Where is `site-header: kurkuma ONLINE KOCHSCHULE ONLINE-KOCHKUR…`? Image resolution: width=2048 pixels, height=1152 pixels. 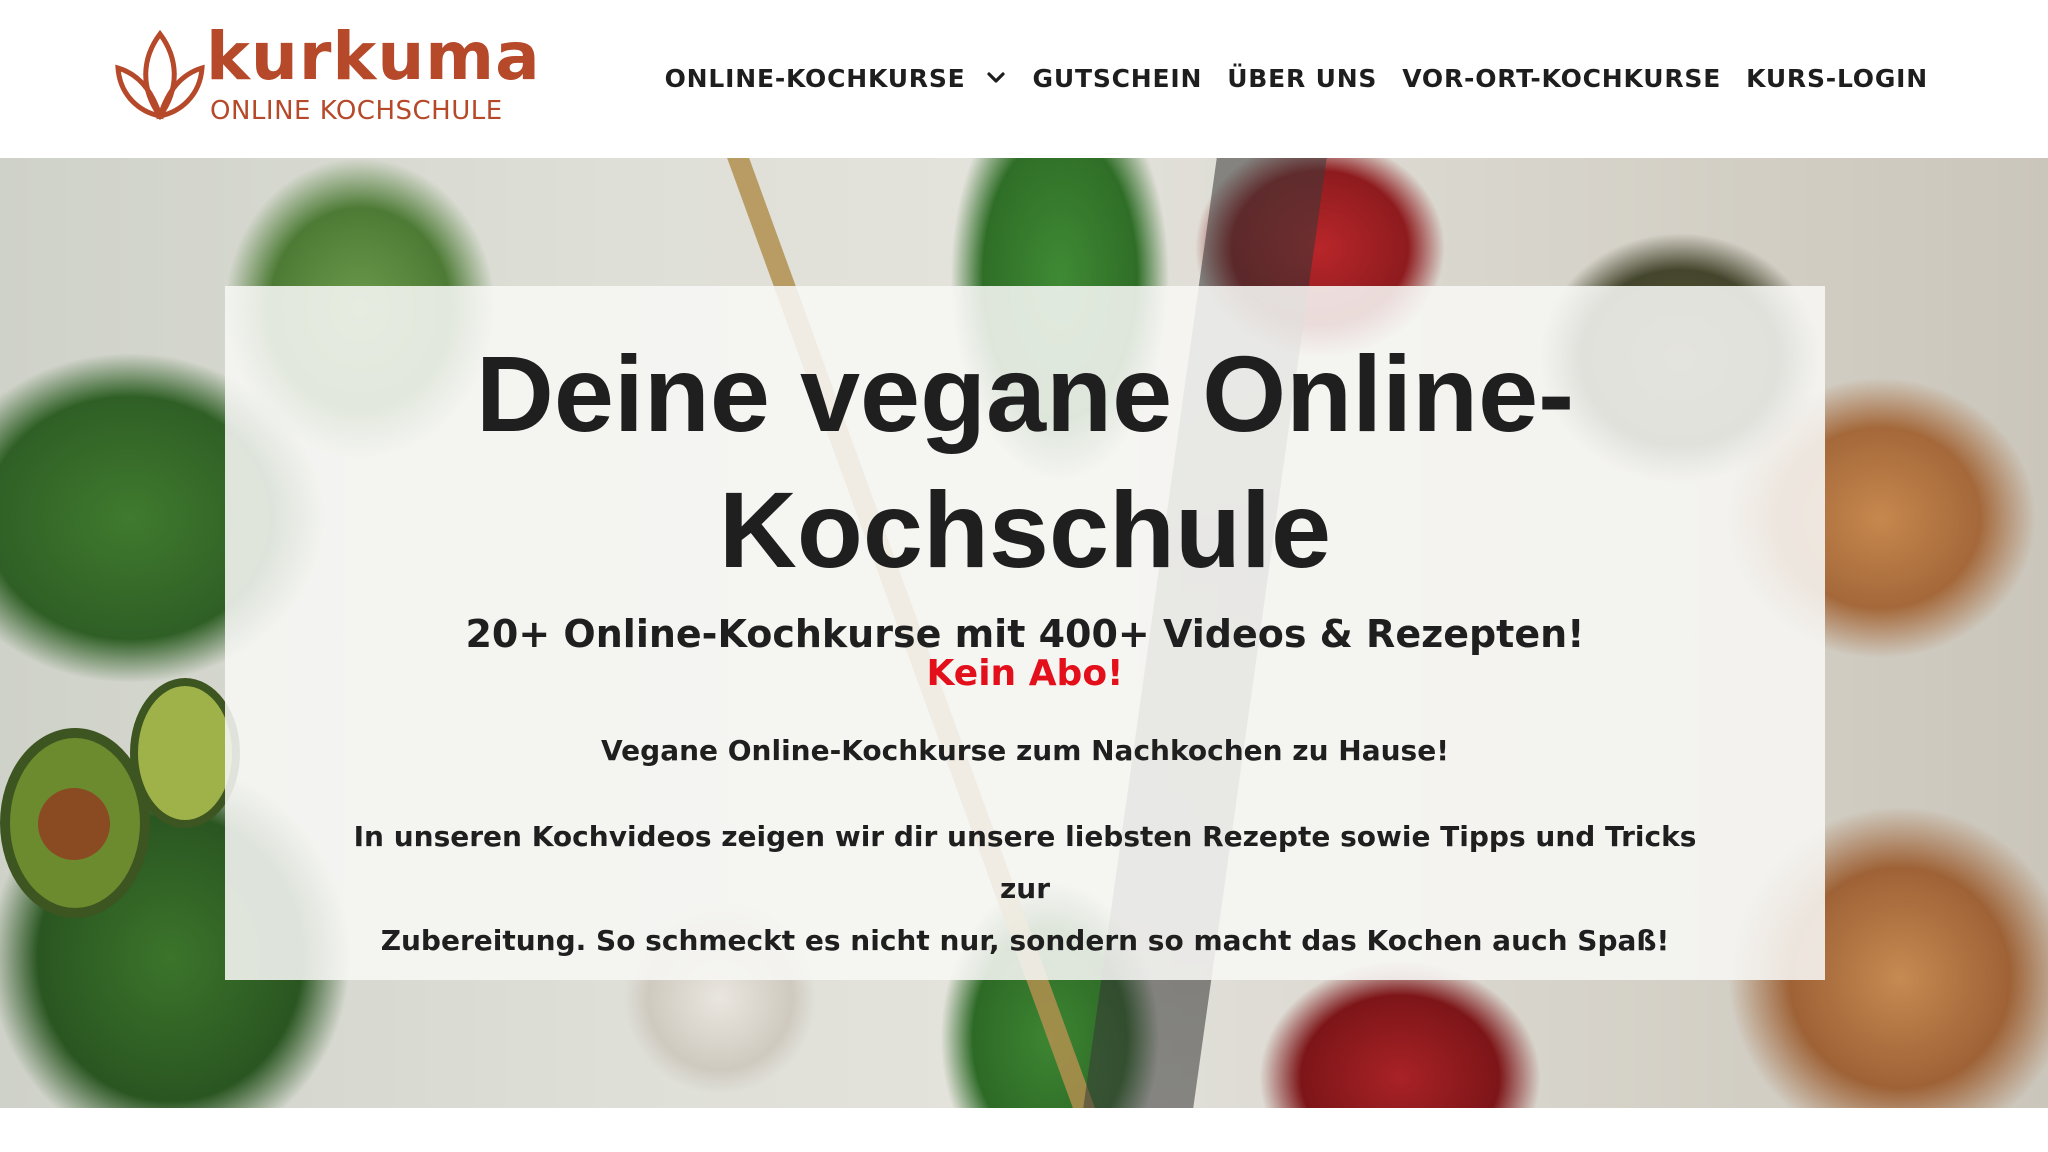
site-header: kurkuma ONLINE KOCHSCHULE ONLINE-KOCHKUR… is located at coordinates (1024, 79).